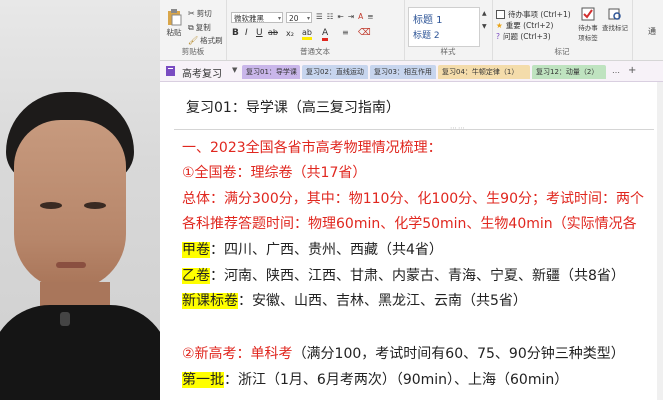  I want to click on font-group-label: 普通文本, so click(315, 51).